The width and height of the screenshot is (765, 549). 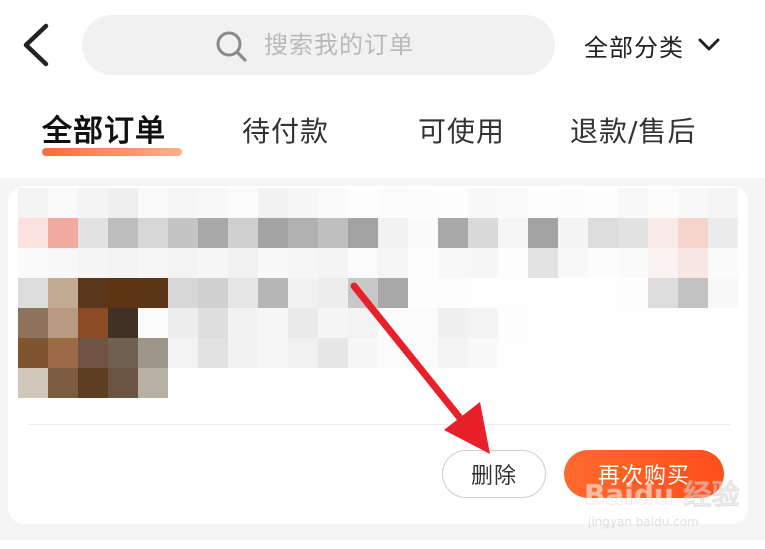 I want to click on tab-refund-aftersale: 退款/售后, so click(x=633, y=132).